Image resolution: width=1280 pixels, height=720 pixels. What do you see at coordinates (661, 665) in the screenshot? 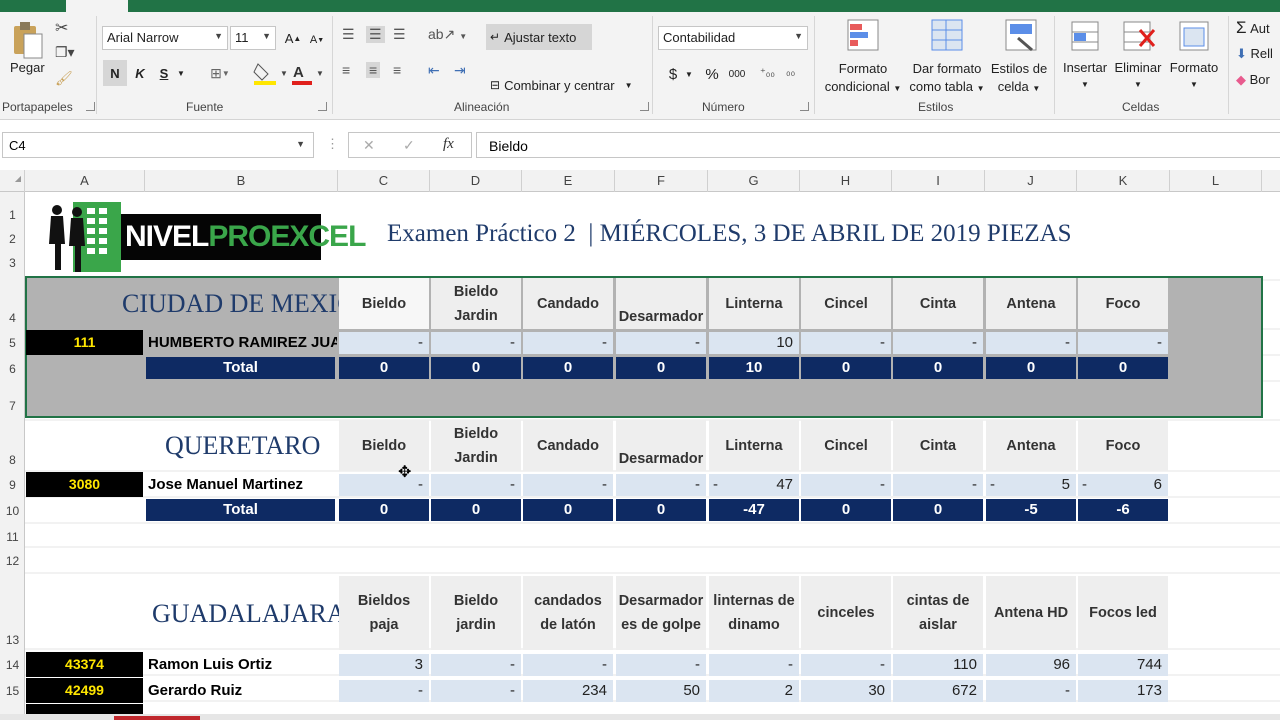
I see `value-cell-gdl-f: -` at bounding box center [661, 665].